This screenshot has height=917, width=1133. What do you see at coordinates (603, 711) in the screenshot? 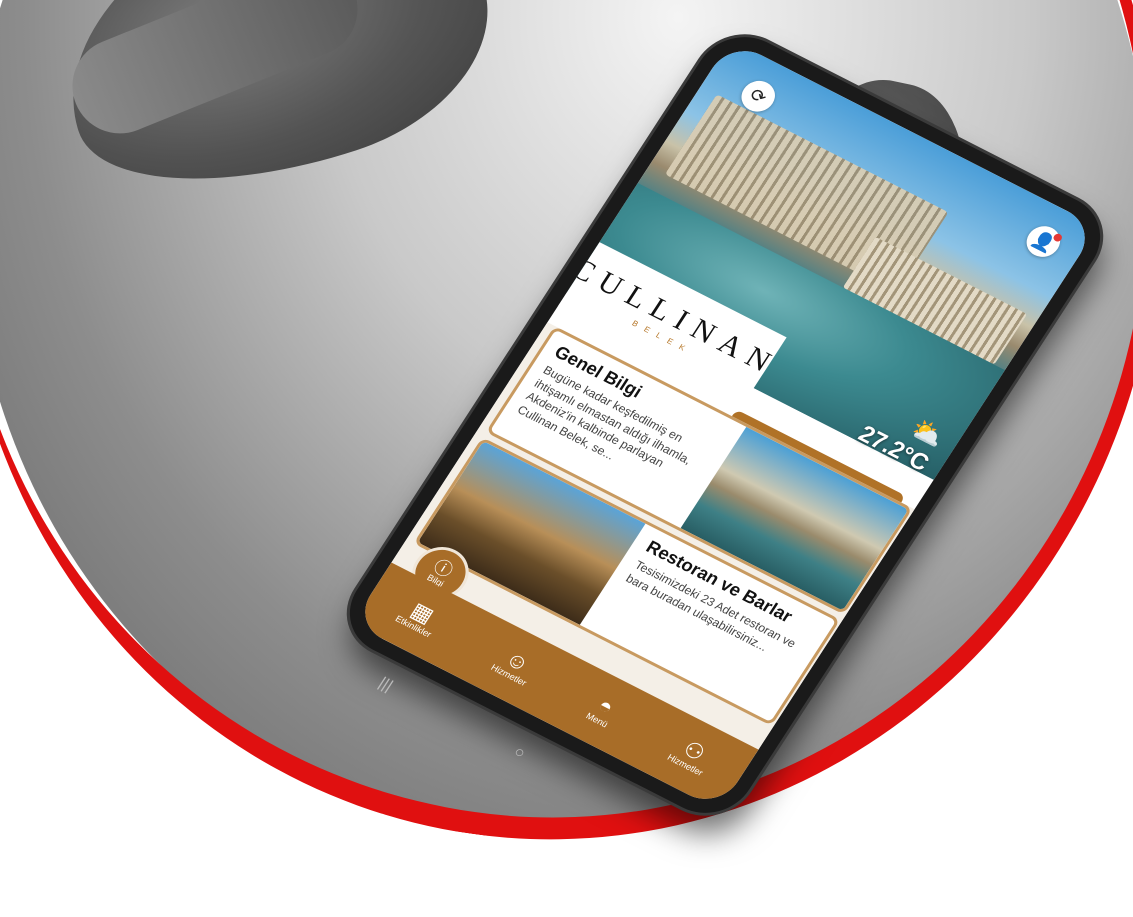
I see `tab-menu: ◓ Menü` at bounding box center [603, 711].